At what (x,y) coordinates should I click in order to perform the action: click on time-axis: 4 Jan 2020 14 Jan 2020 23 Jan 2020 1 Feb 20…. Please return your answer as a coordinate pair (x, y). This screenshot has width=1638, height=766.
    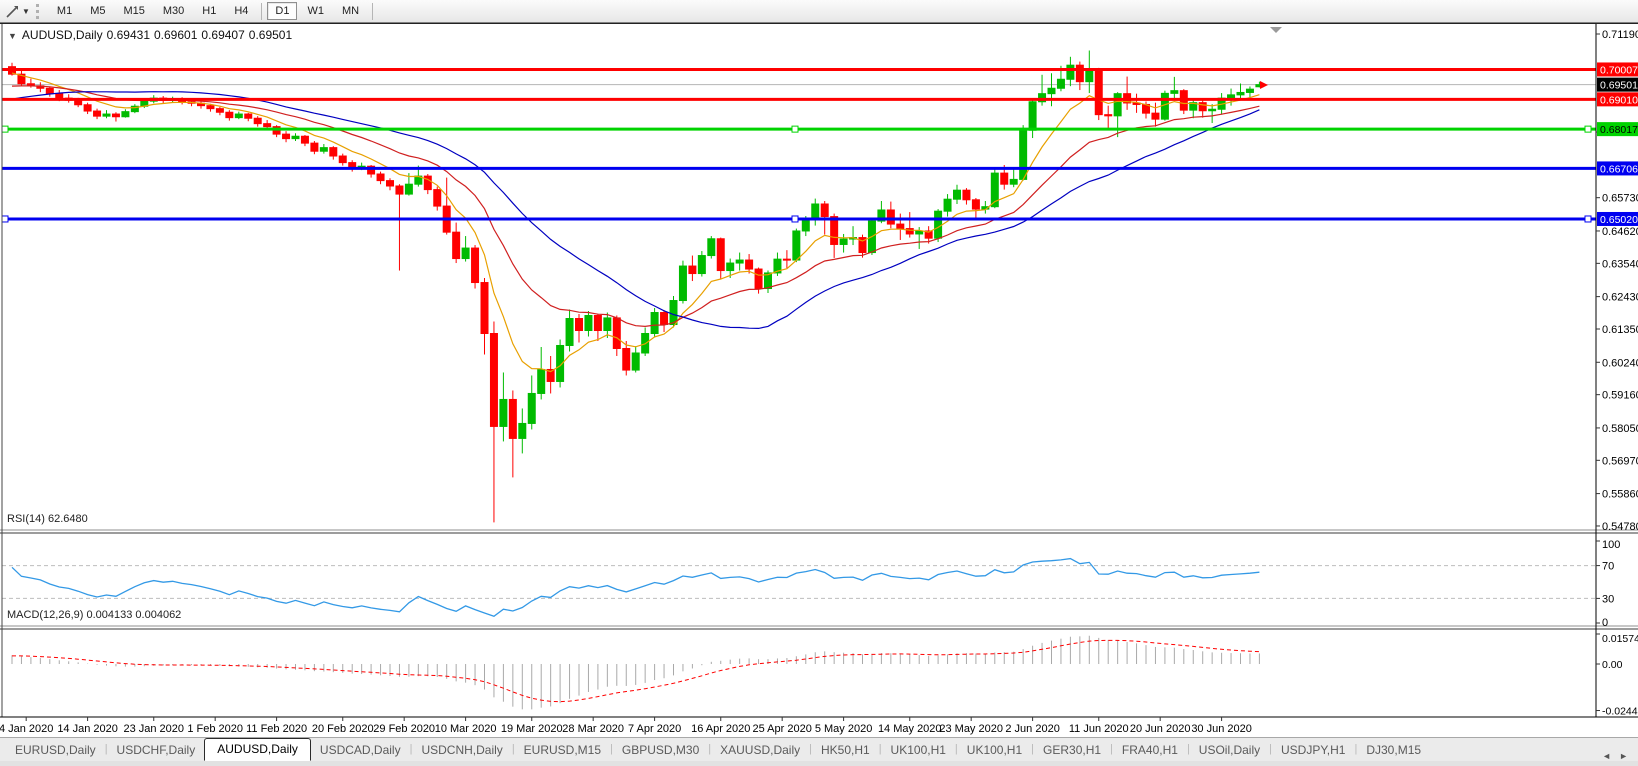
    Looking at the image, I should click on (626, 726).